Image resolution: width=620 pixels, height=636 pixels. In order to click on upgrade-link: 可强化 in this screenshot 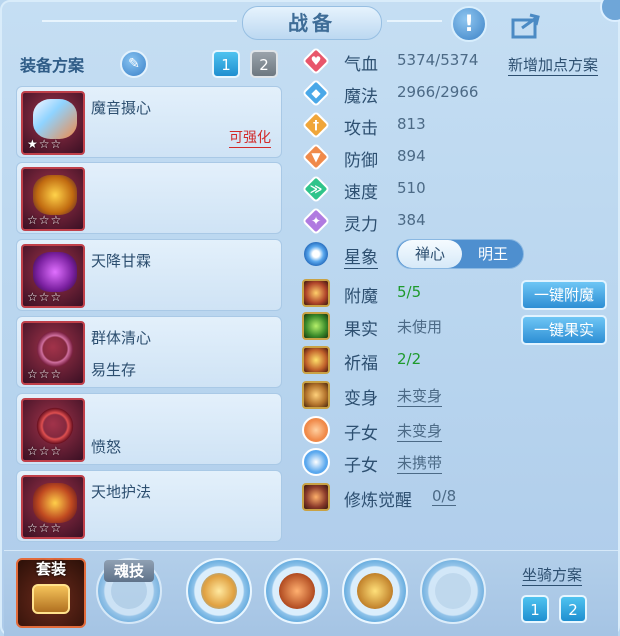, I will do `click(250, 137)`.